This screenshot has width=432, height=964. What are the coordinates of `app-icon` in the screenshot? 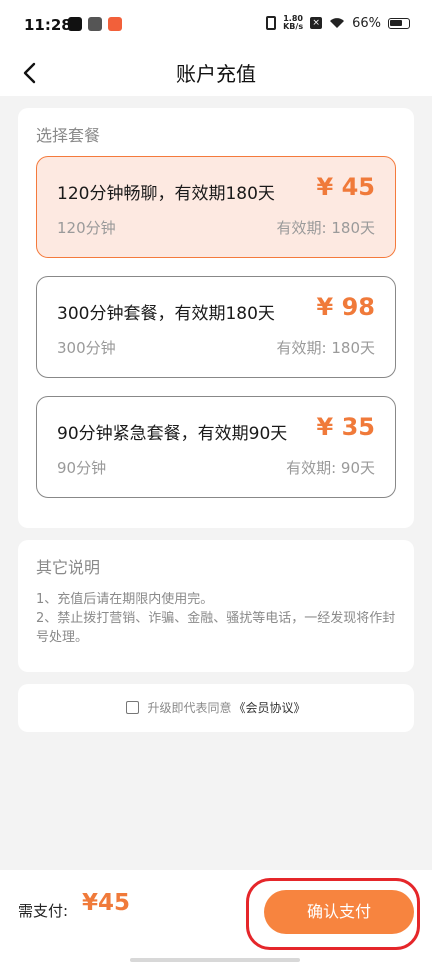 It's located at (95, 24).